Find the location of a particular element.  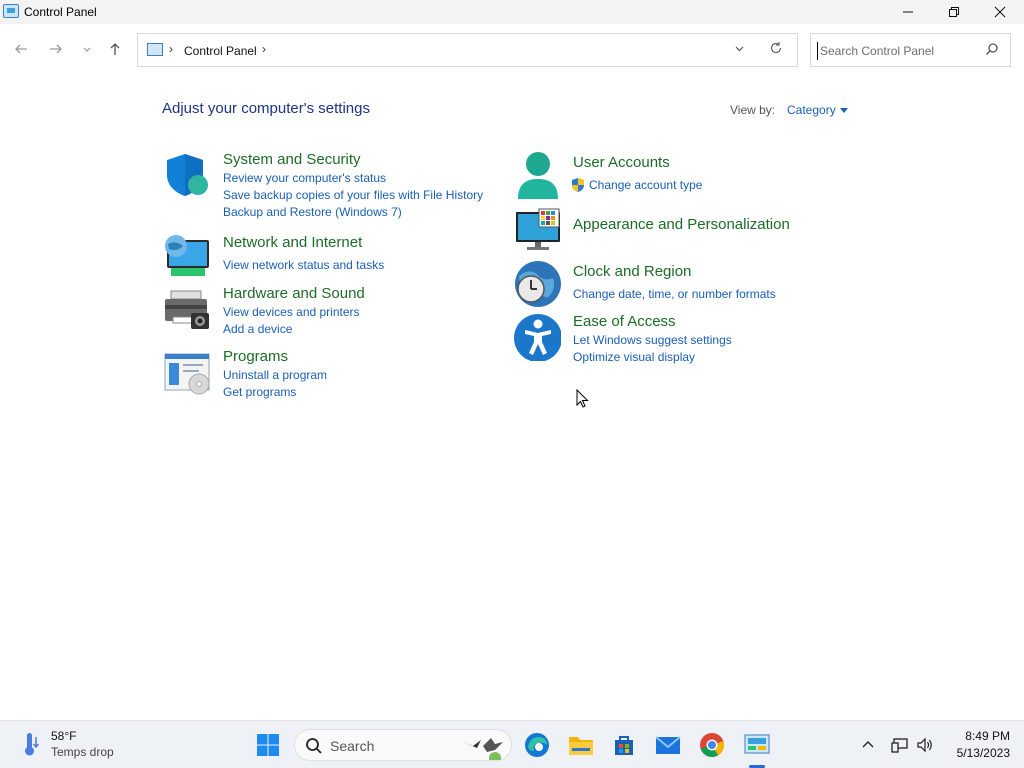

network-globe-icon is located at coordinates (187, 258).